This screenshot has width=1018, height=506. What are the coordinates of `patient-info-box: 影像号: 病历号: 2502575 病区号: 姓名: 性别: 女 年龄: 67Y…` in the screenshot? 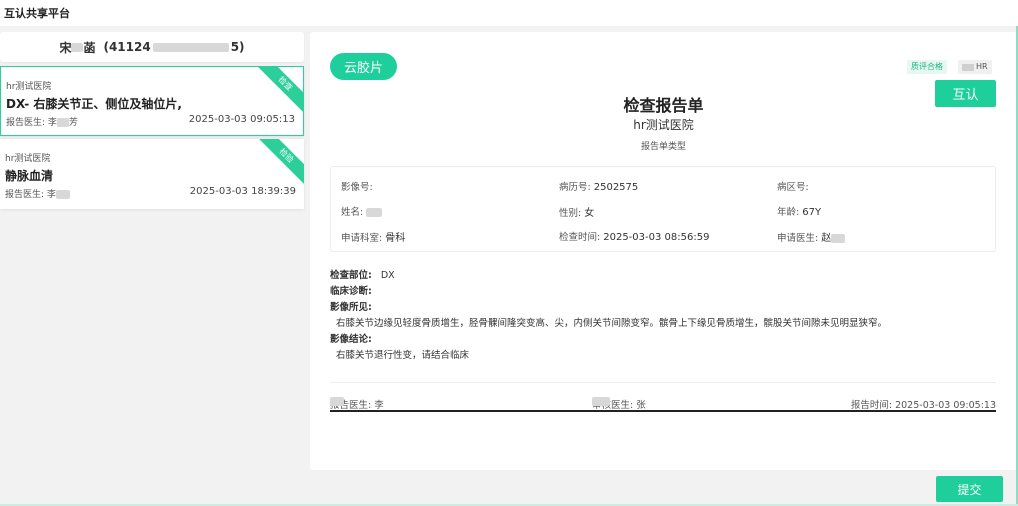 It's located at (663, 209).